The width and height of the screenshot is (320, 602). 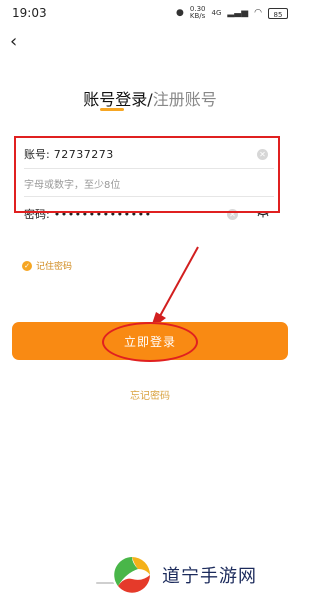 What do you see at coordinates (150, 394) in the screenshot?
I see `forgot-password-link: 忘记密码` at bounding box center [150, 394].